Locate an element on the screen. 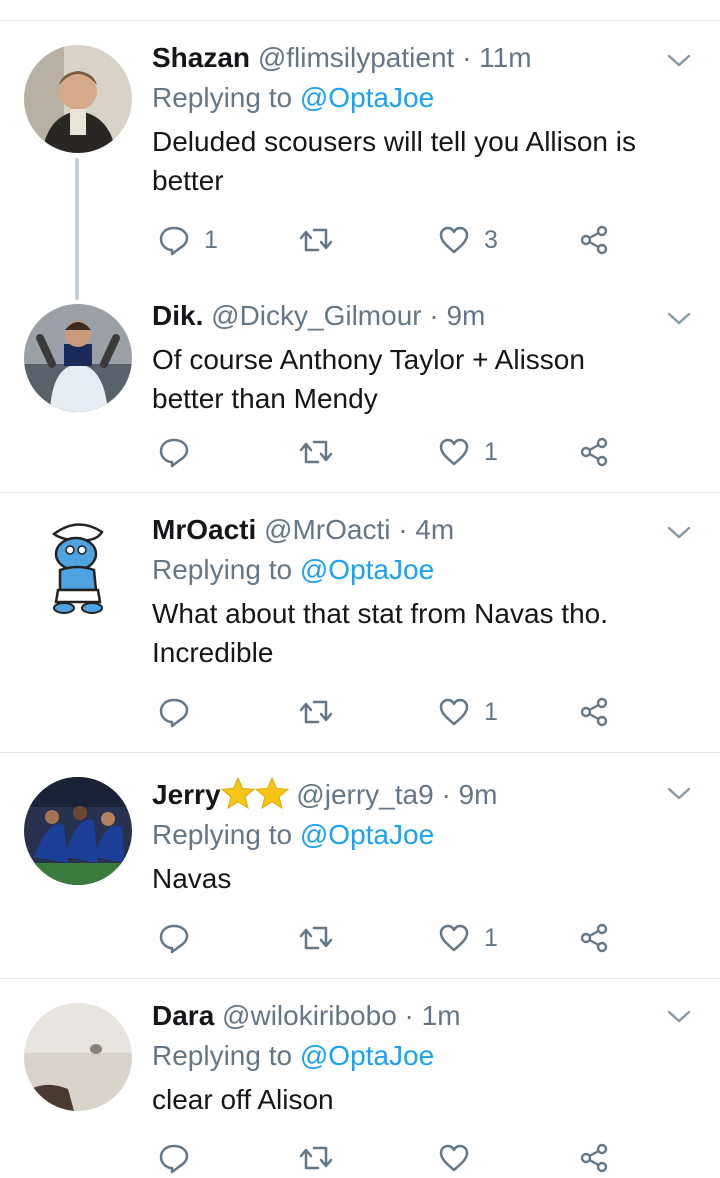 The height and width of the screenshot is (1178, 720). display-name: Dik. is located at coordinates (177, 315).